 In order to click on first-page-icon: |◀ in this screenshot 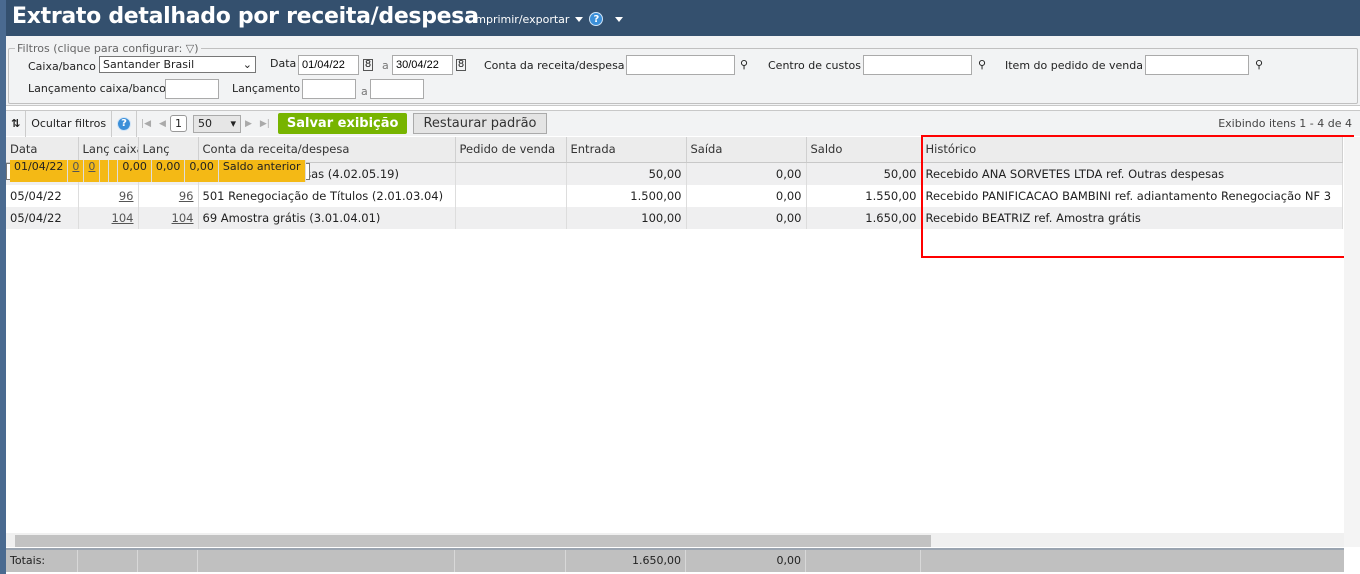, I will do `click(146, 124)`.